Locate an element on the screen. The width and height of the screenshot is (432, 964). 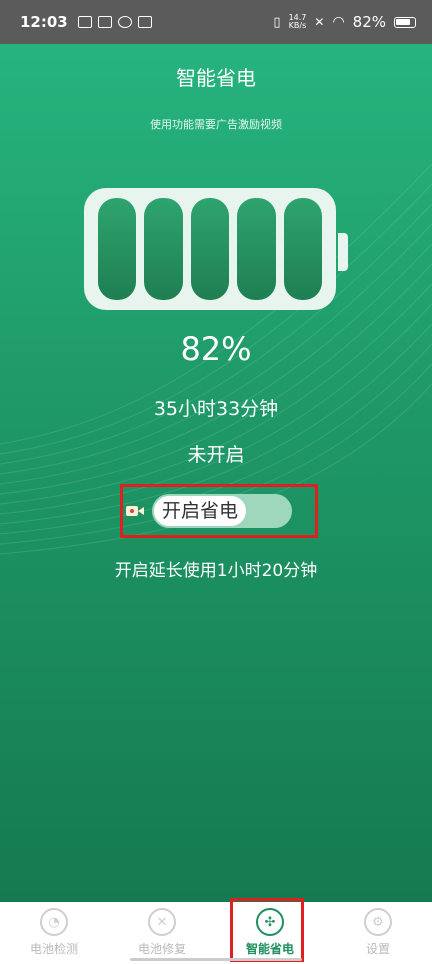
calendar-icon is located at coordinates (104, 22).